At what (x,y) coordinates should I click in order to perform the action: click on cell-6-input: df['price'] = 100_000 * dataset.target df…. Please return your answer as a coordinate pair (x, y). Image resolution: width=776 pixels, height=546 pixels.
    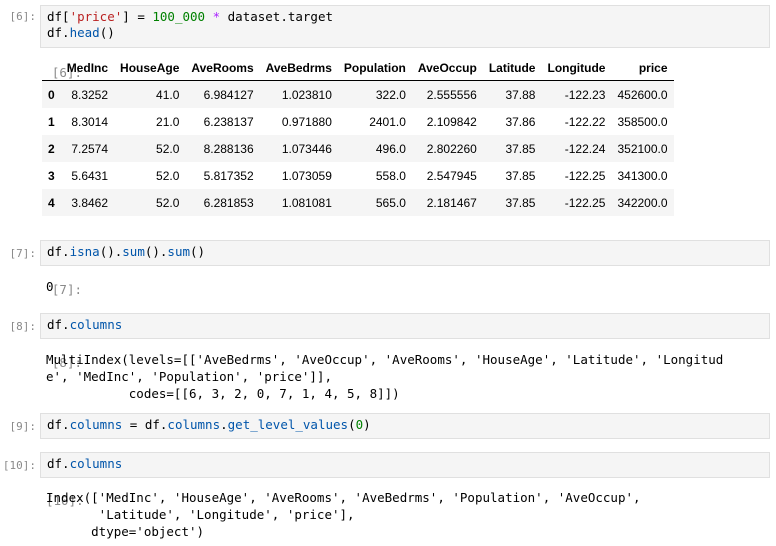
    Looking at the image, I should click on (405, 26).